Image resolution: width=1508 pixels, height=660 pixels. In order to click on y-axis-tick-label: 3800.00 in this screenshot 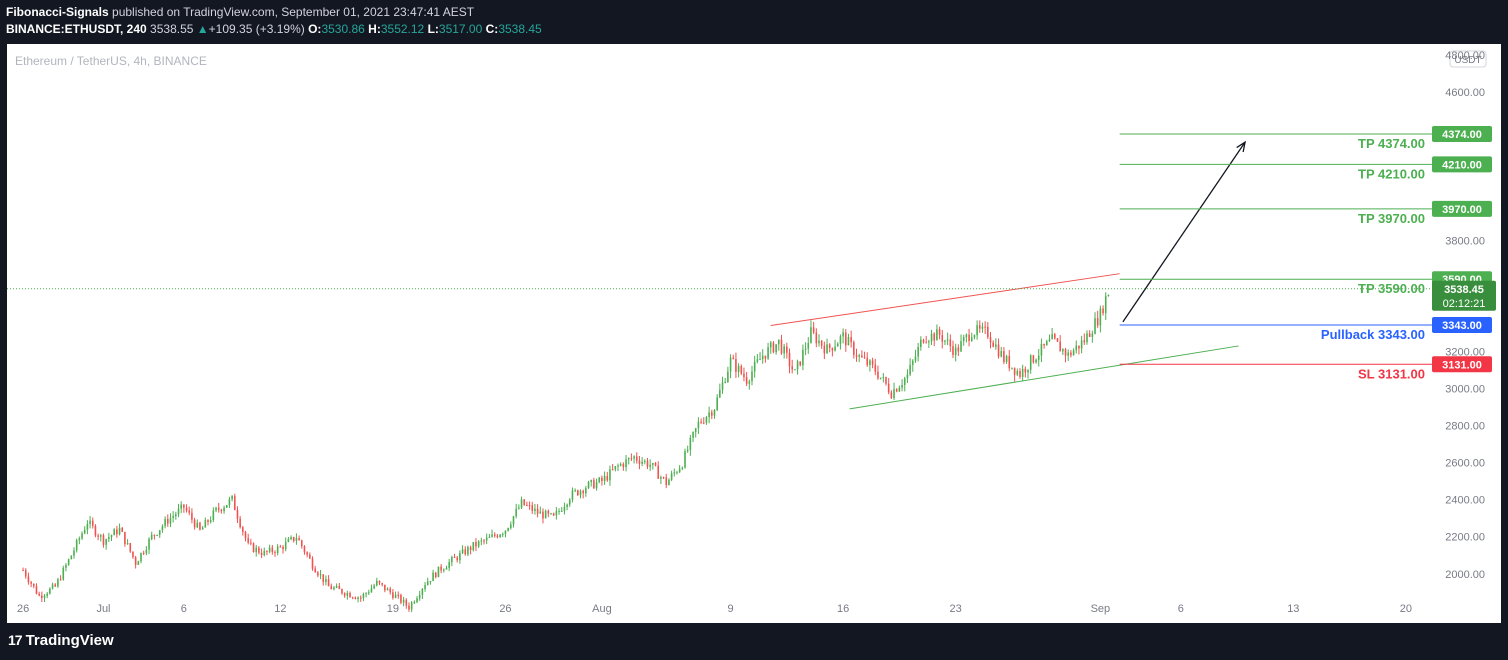, I will do `click(1465, 241)`.